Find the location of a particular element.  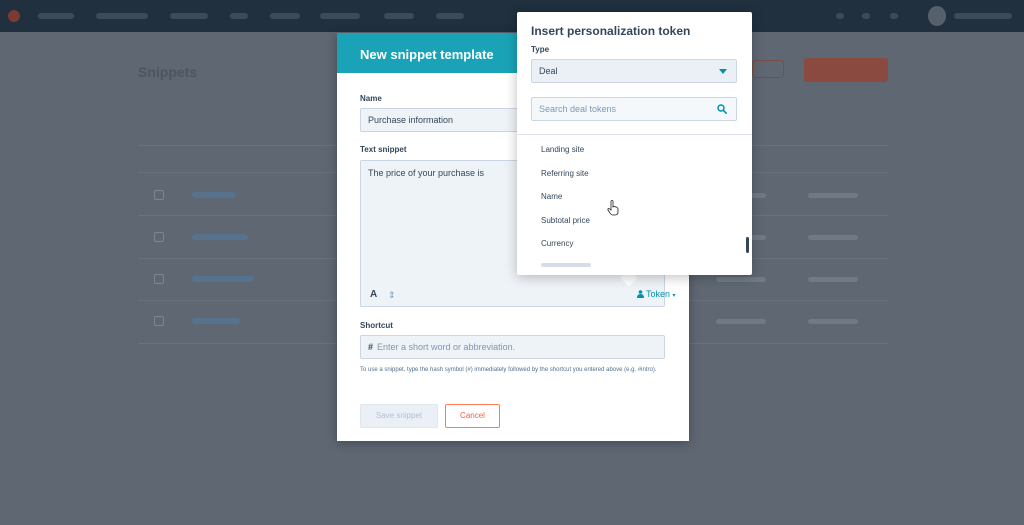

shortcut-placeholder: Enter a short word or abbreviation. is located at coordinates (446, 347).